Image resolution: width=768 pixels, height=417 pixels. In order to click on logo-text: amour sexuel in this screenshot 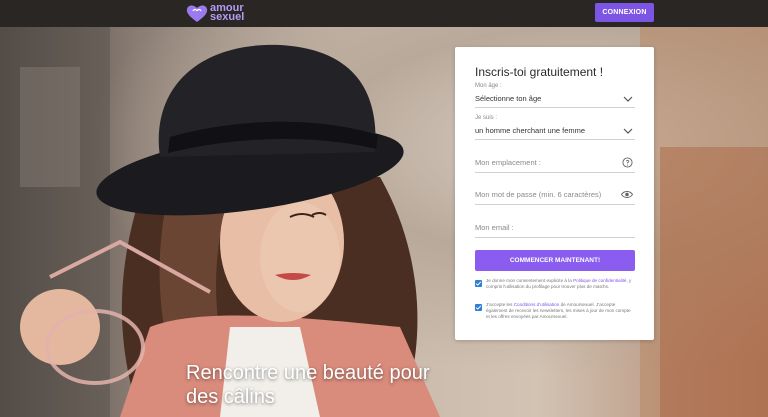, I will do `click(227, 13)`.